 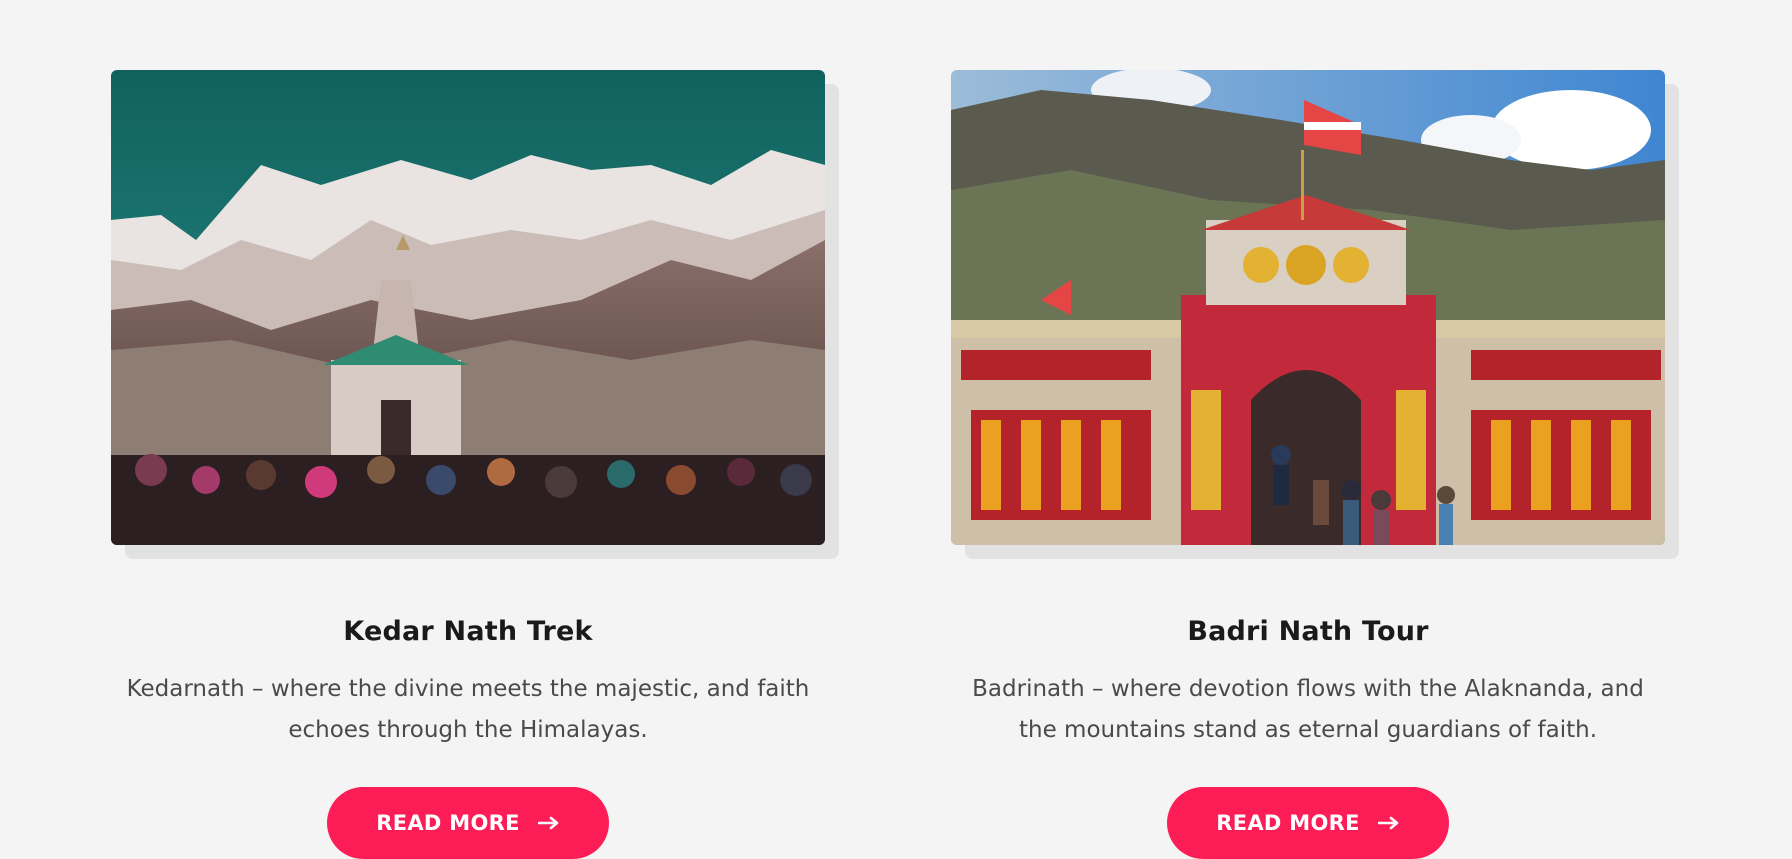 I want to click on card-title: Badri Nath Tour, so click(x=1308, y=631).